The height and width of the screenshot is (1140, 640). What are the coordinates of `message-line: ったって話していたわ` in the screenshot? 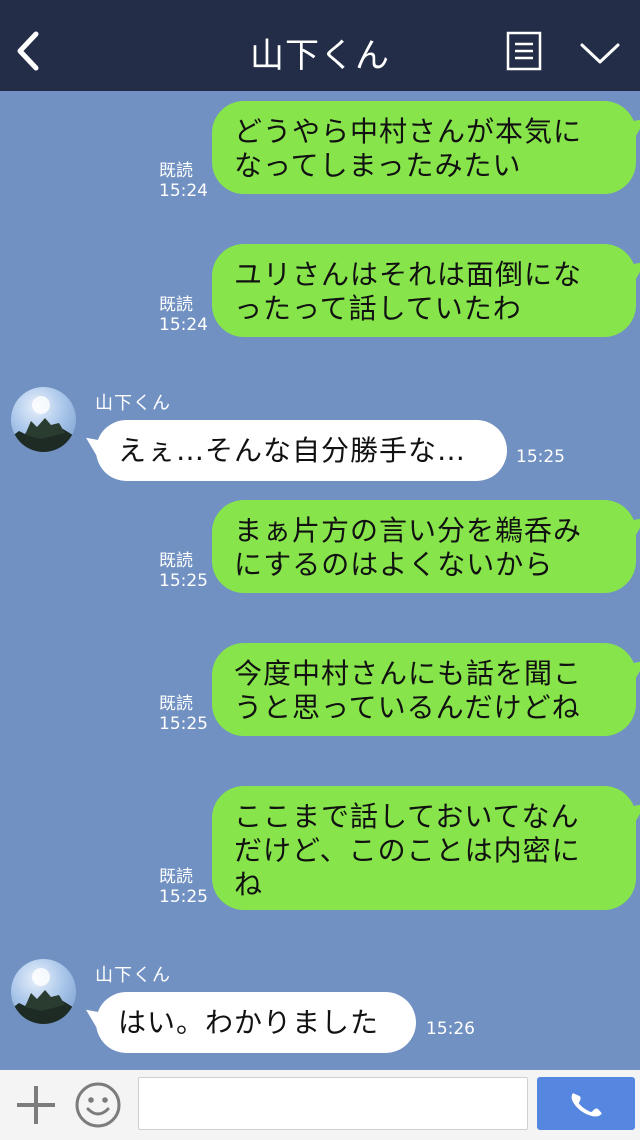 It's located at (378, 308).